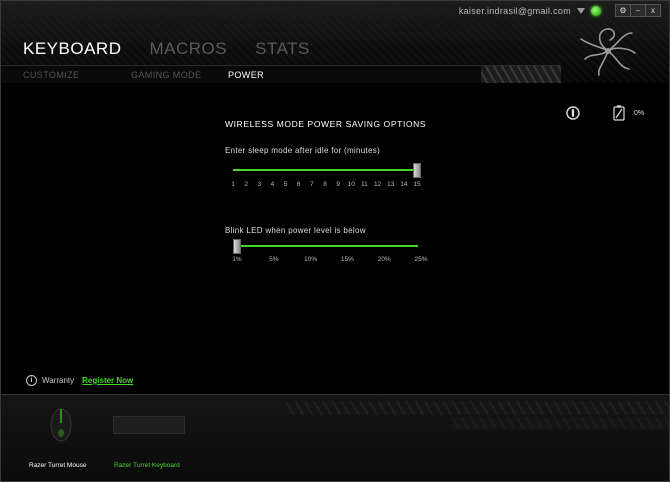  I want to click on subnav-stripes, so click(521, 75).